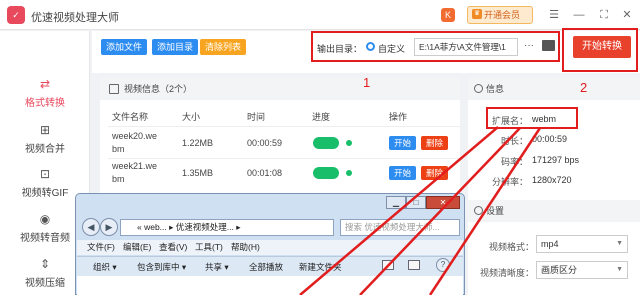 This screenshot has height=295, width=640. Describe the element at coordinates (266, 267) in the screenshot. I see `play-all-button: 全部播放` at that location.